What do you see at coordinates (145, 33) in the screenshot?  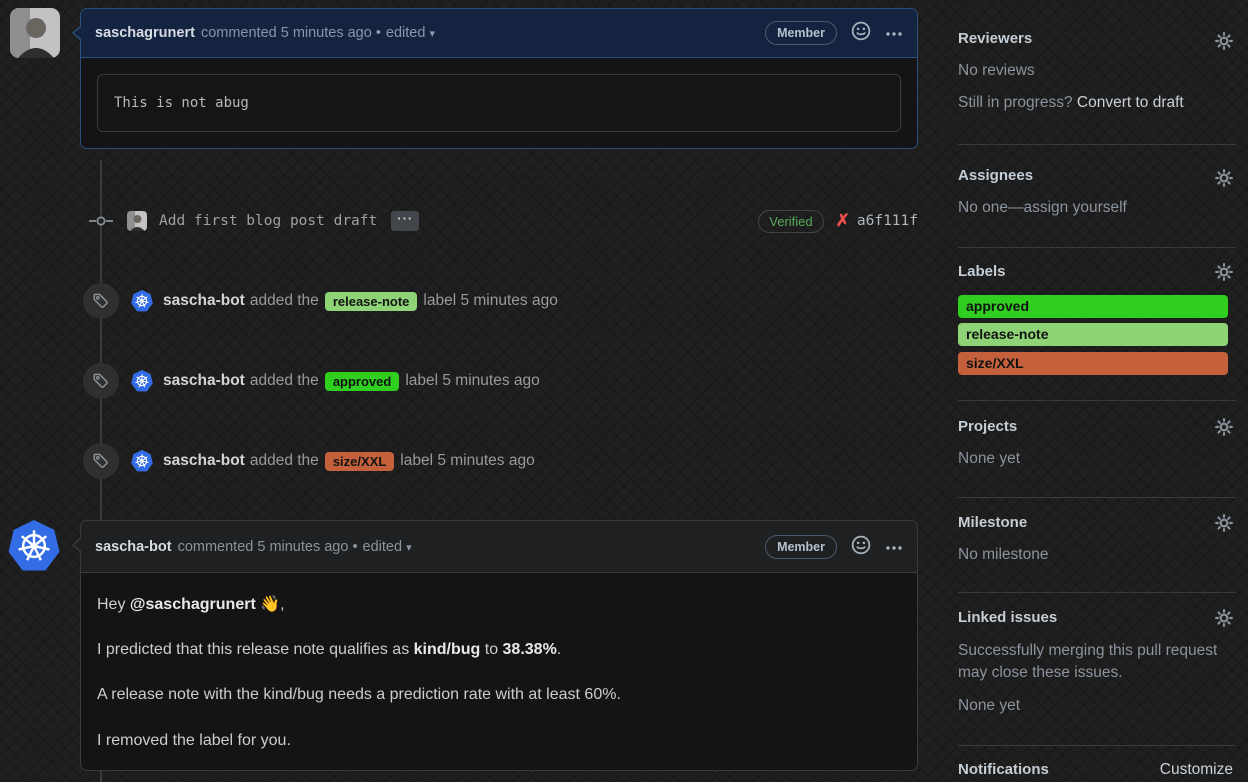 I see `comment-author-link: saschagrunert` at bounding box center [145, 33].